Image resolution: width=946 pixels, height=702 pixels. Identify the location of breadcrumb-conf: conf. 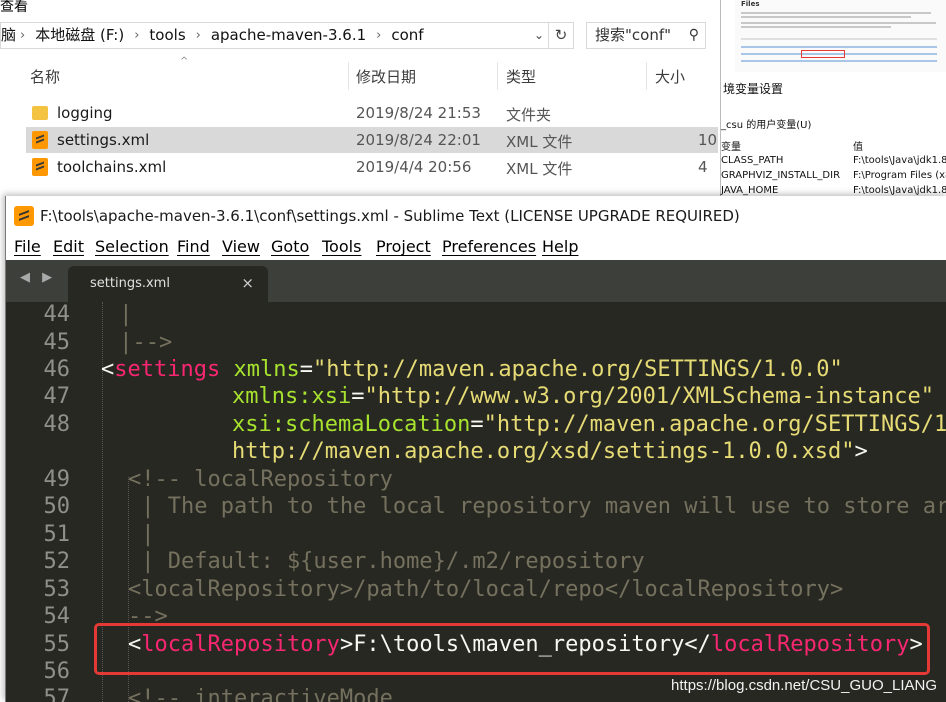
(407, 35).